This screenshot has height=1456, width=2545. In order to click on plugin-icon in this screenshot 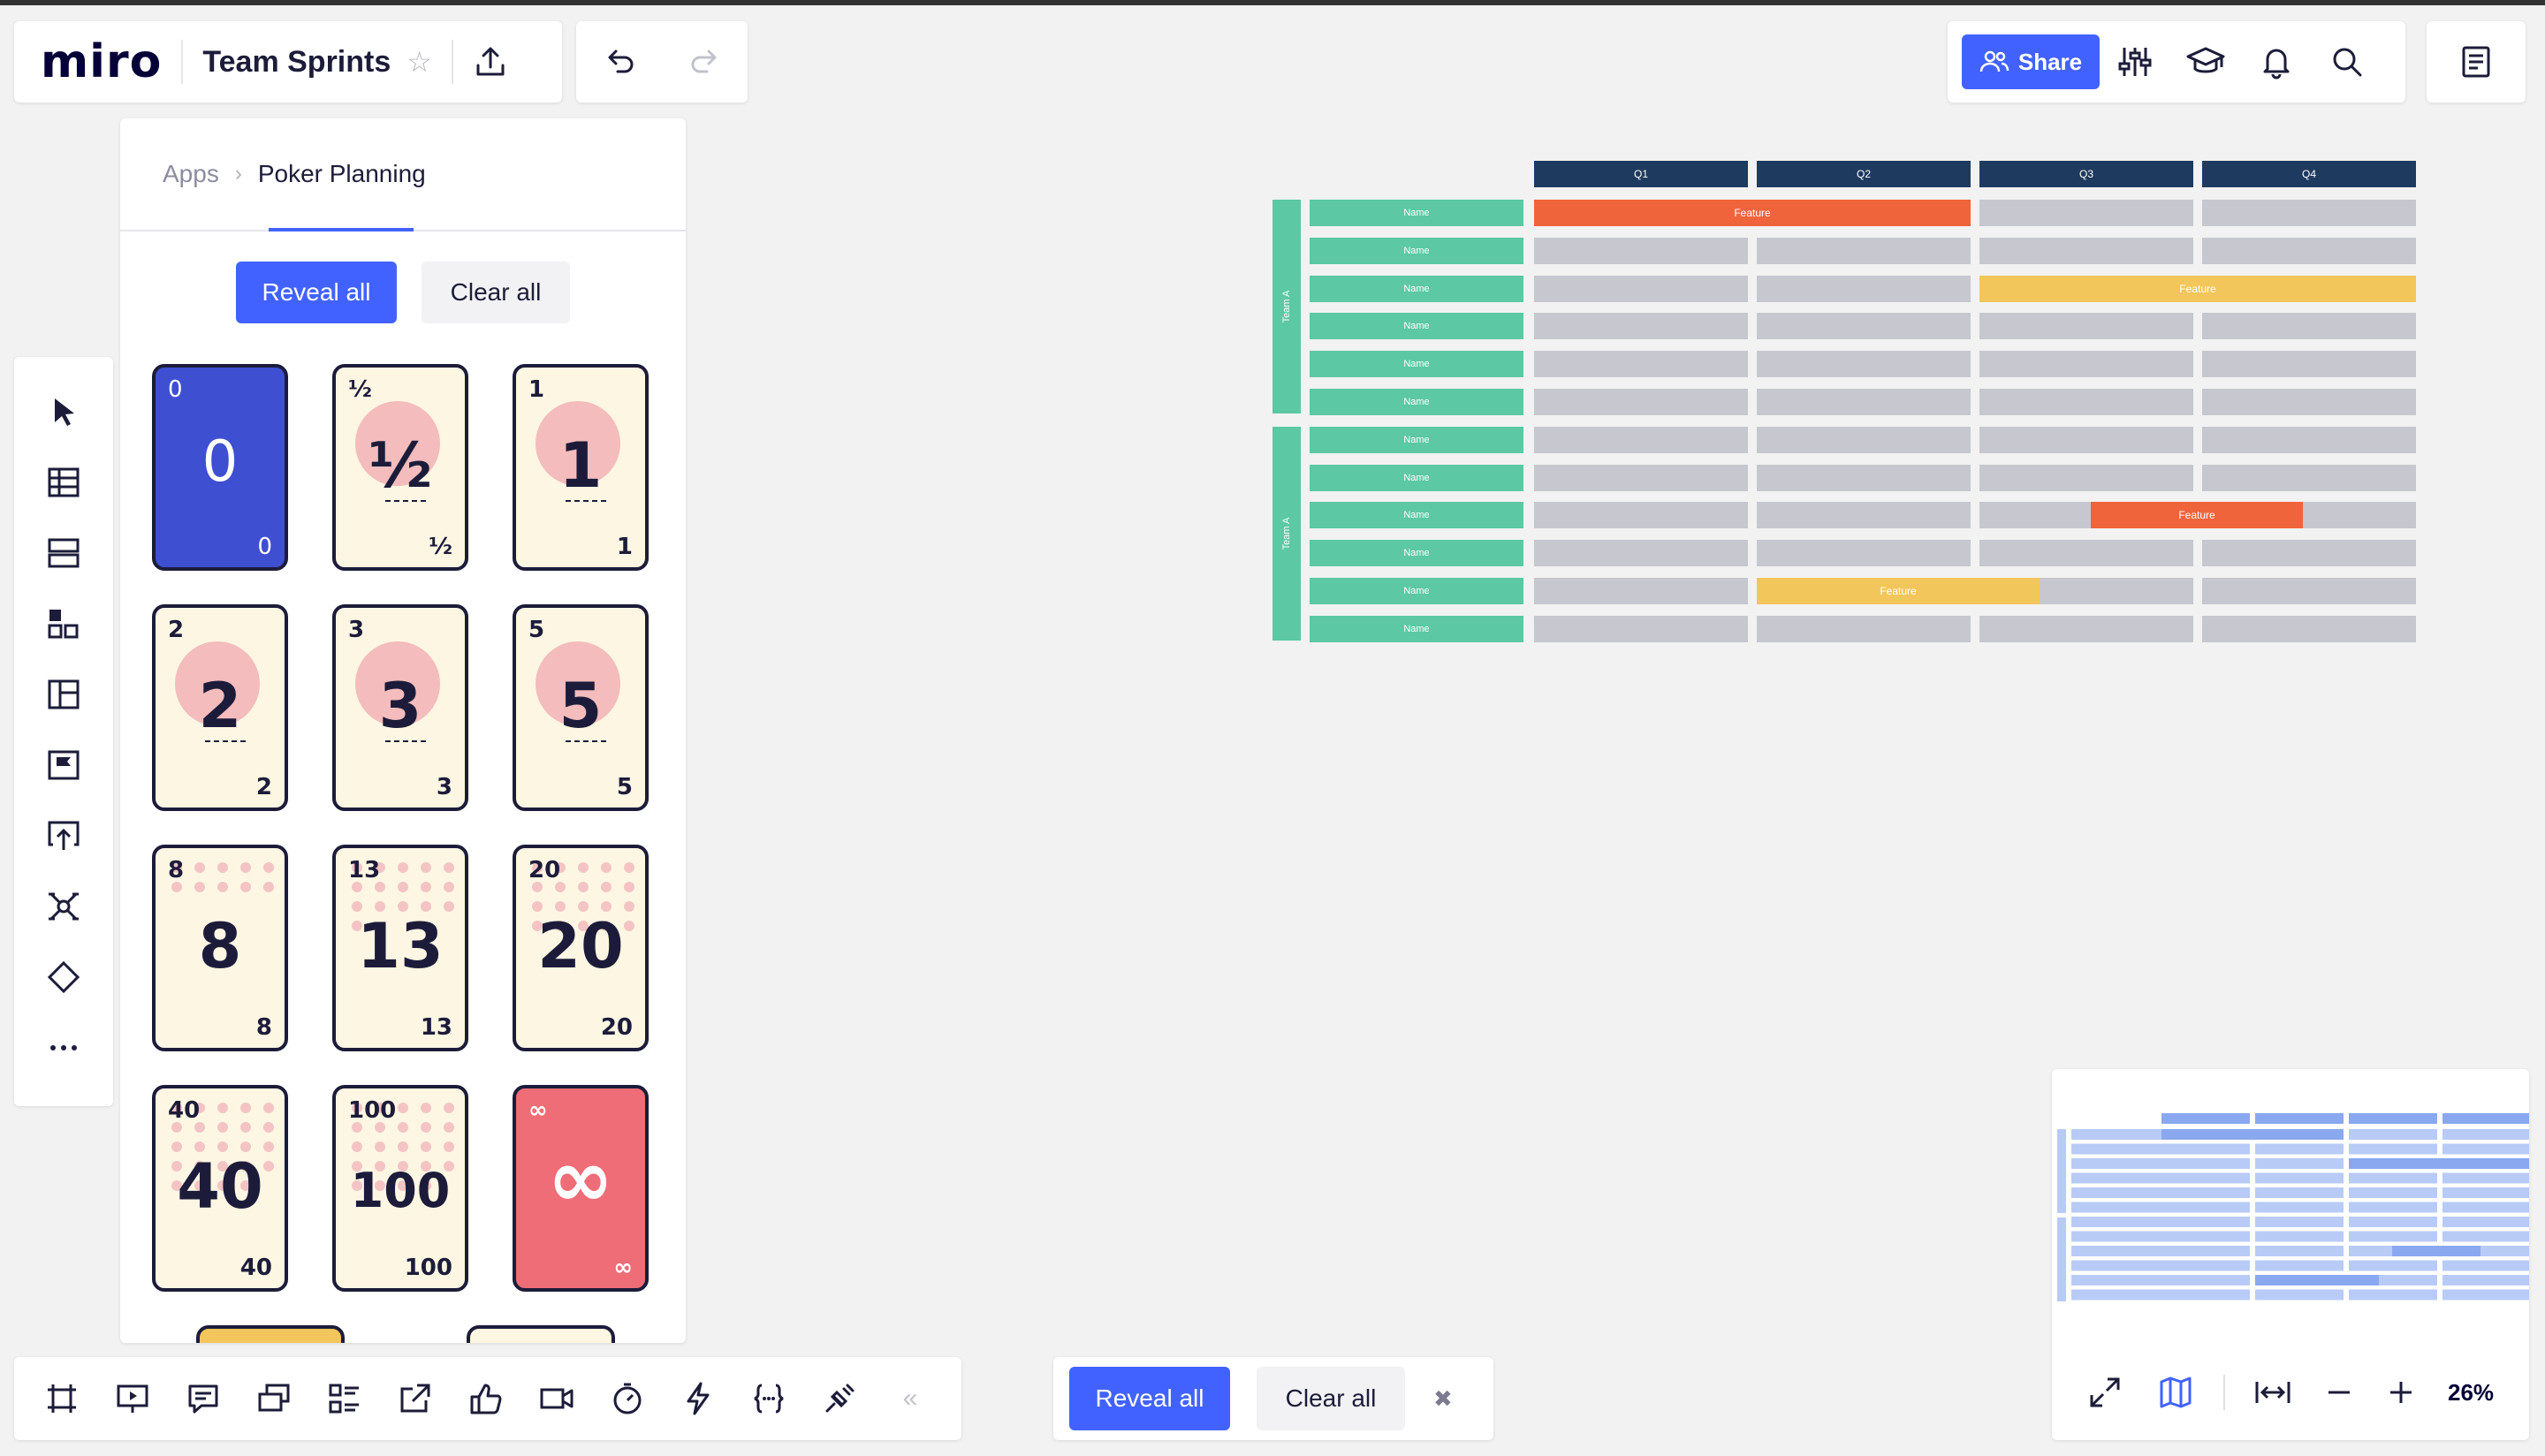, I will do `click(839, 1399)`.